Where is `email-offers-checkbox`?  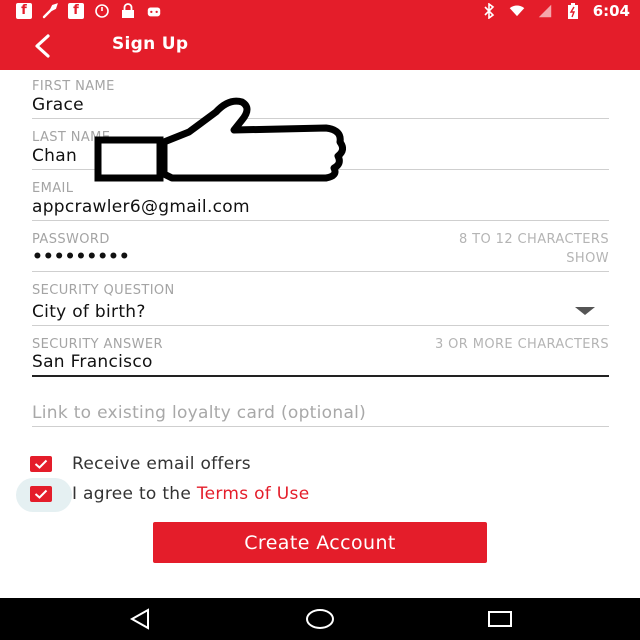 email-offers-checkbox is located at coordinates (41, 464).